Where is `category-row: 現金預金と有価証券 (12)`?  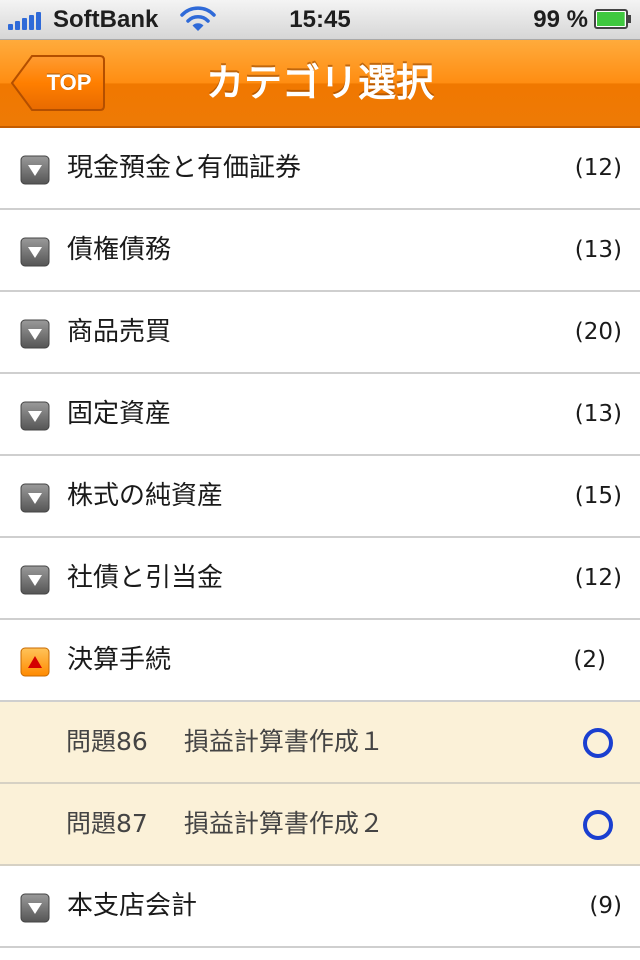 category-row: 現金預金と有価証券 (12) is located at coordinates (320, 169).